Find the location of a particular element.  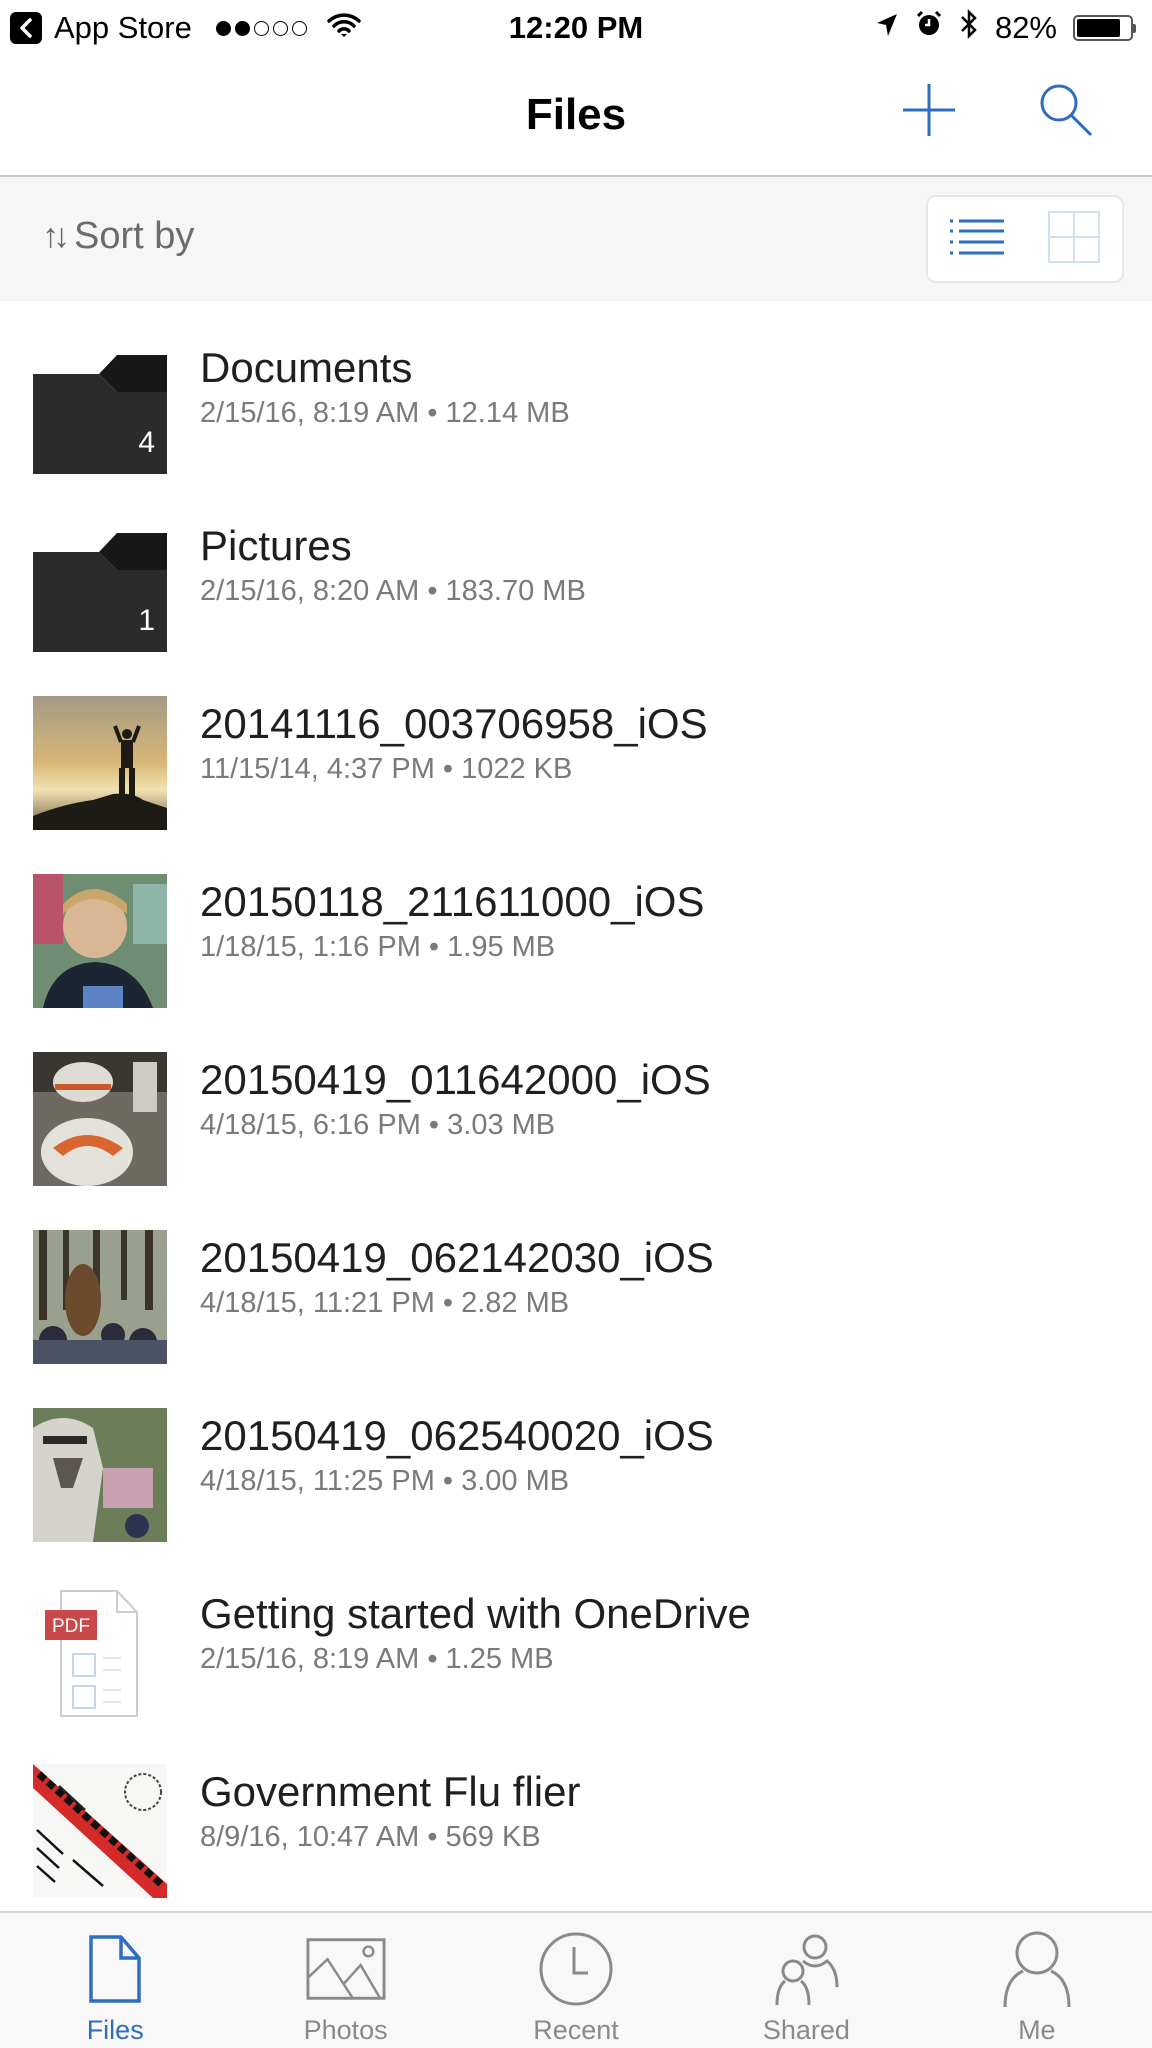

wifi-icon is located at coordinates (344, 28).